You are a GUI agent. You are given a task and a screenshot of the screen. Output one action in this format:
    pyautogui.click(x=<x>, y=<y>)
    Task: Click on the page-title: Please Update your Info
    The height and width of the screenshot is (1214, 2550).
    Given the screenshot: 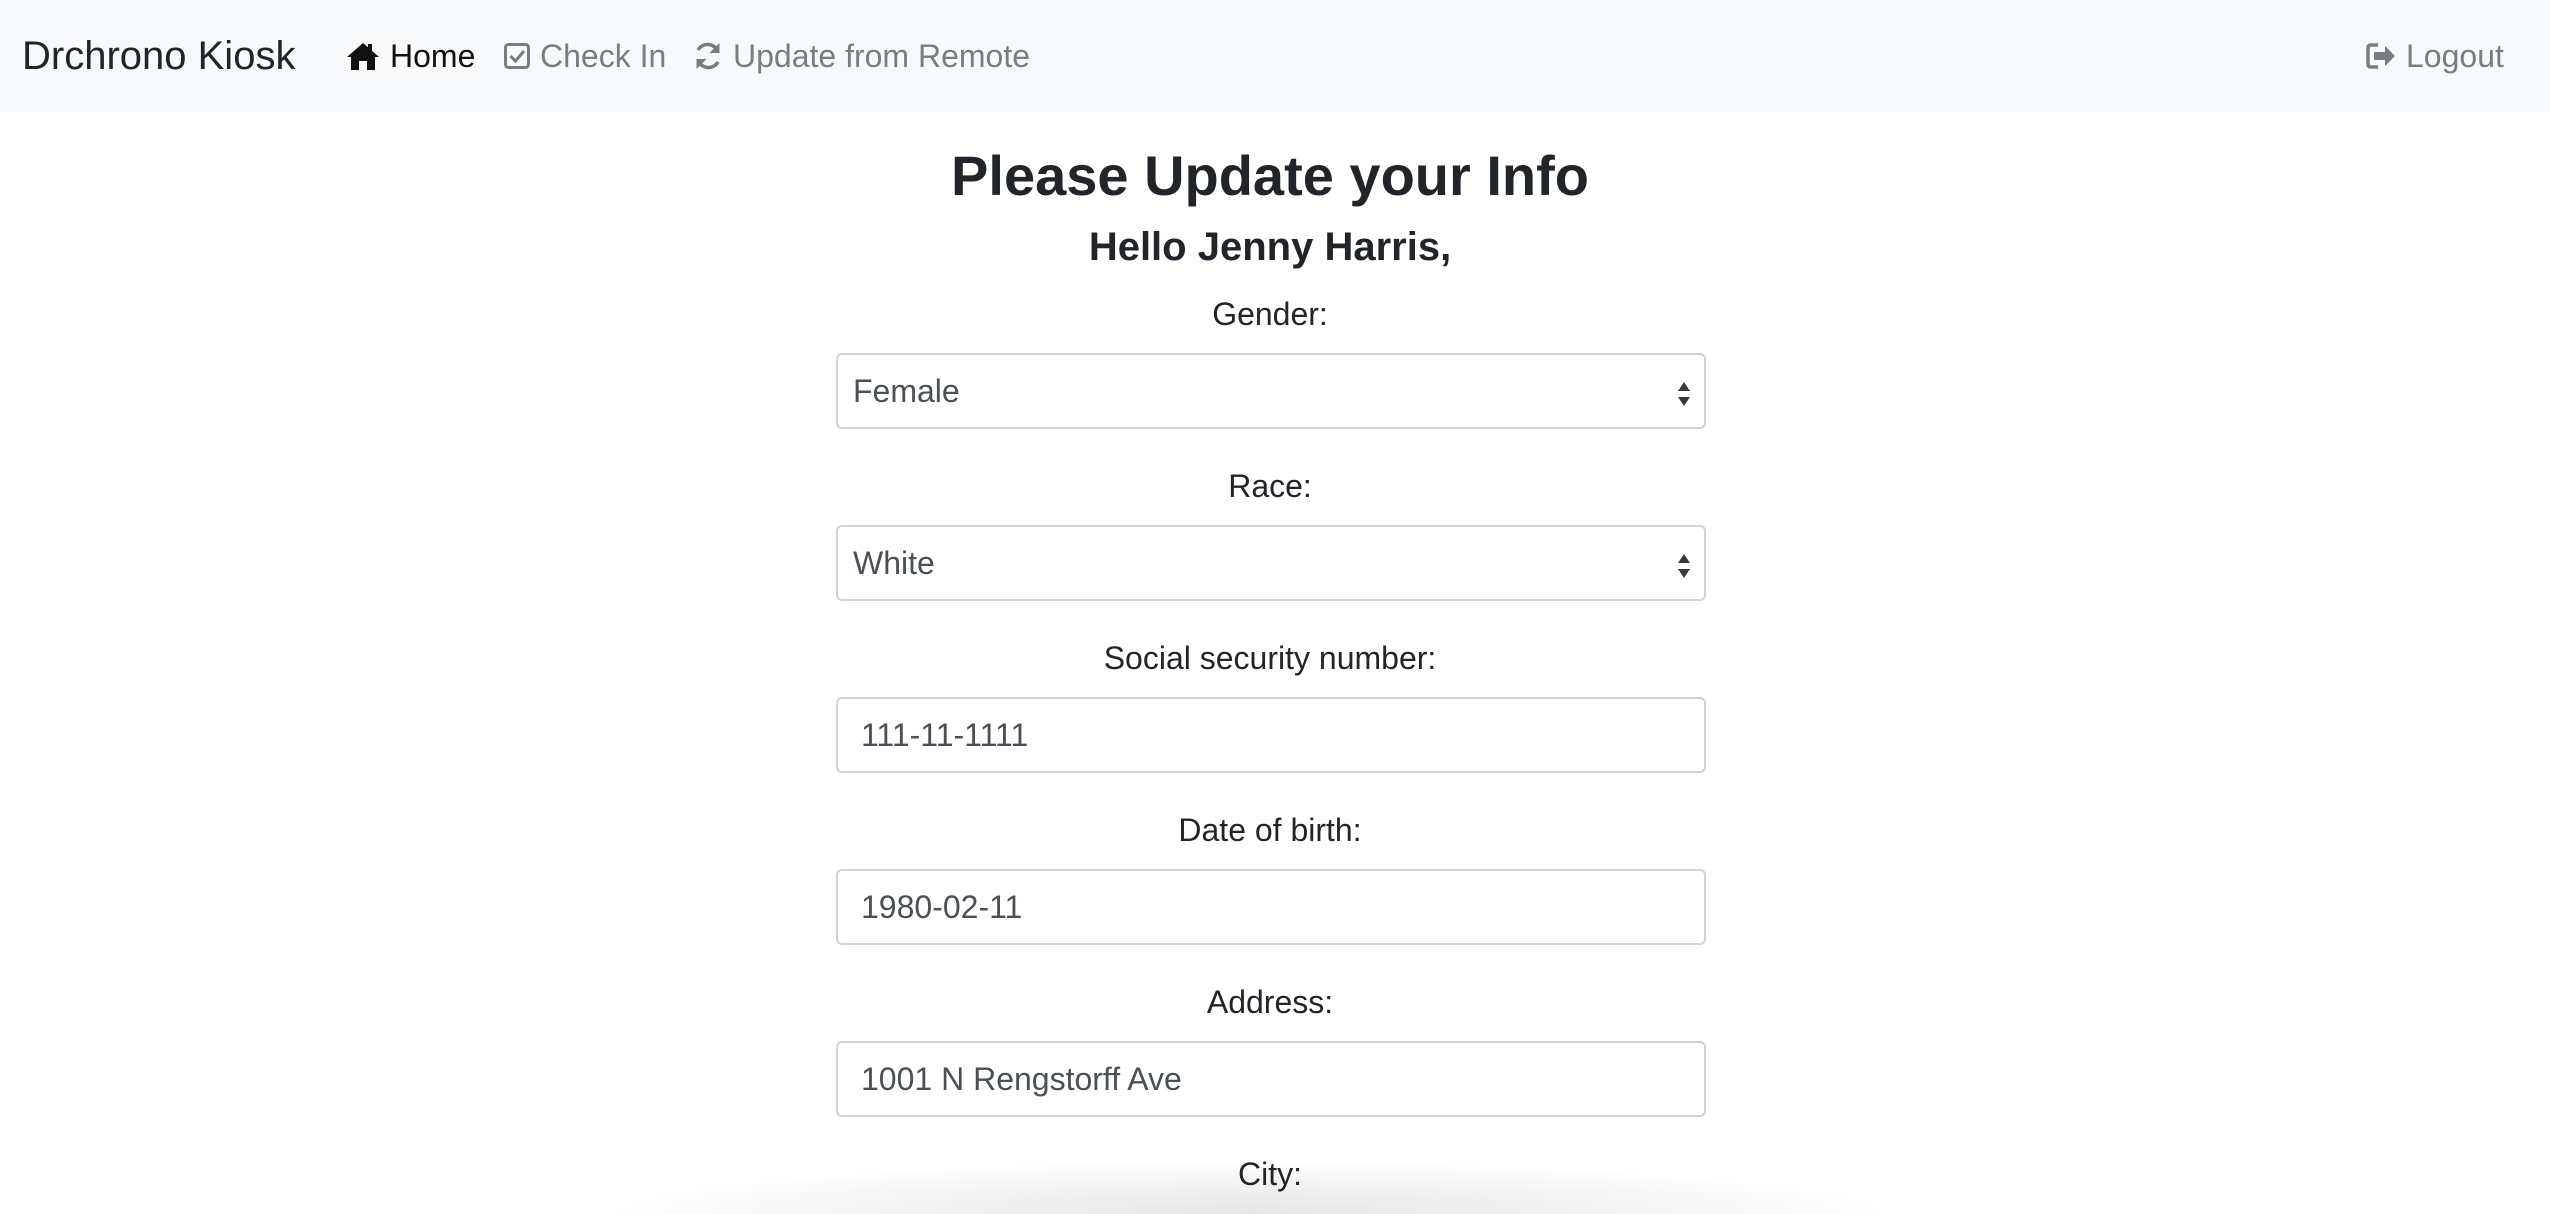 What is the action you would take?
    pyautogui.click(x=1270, y=175)
    